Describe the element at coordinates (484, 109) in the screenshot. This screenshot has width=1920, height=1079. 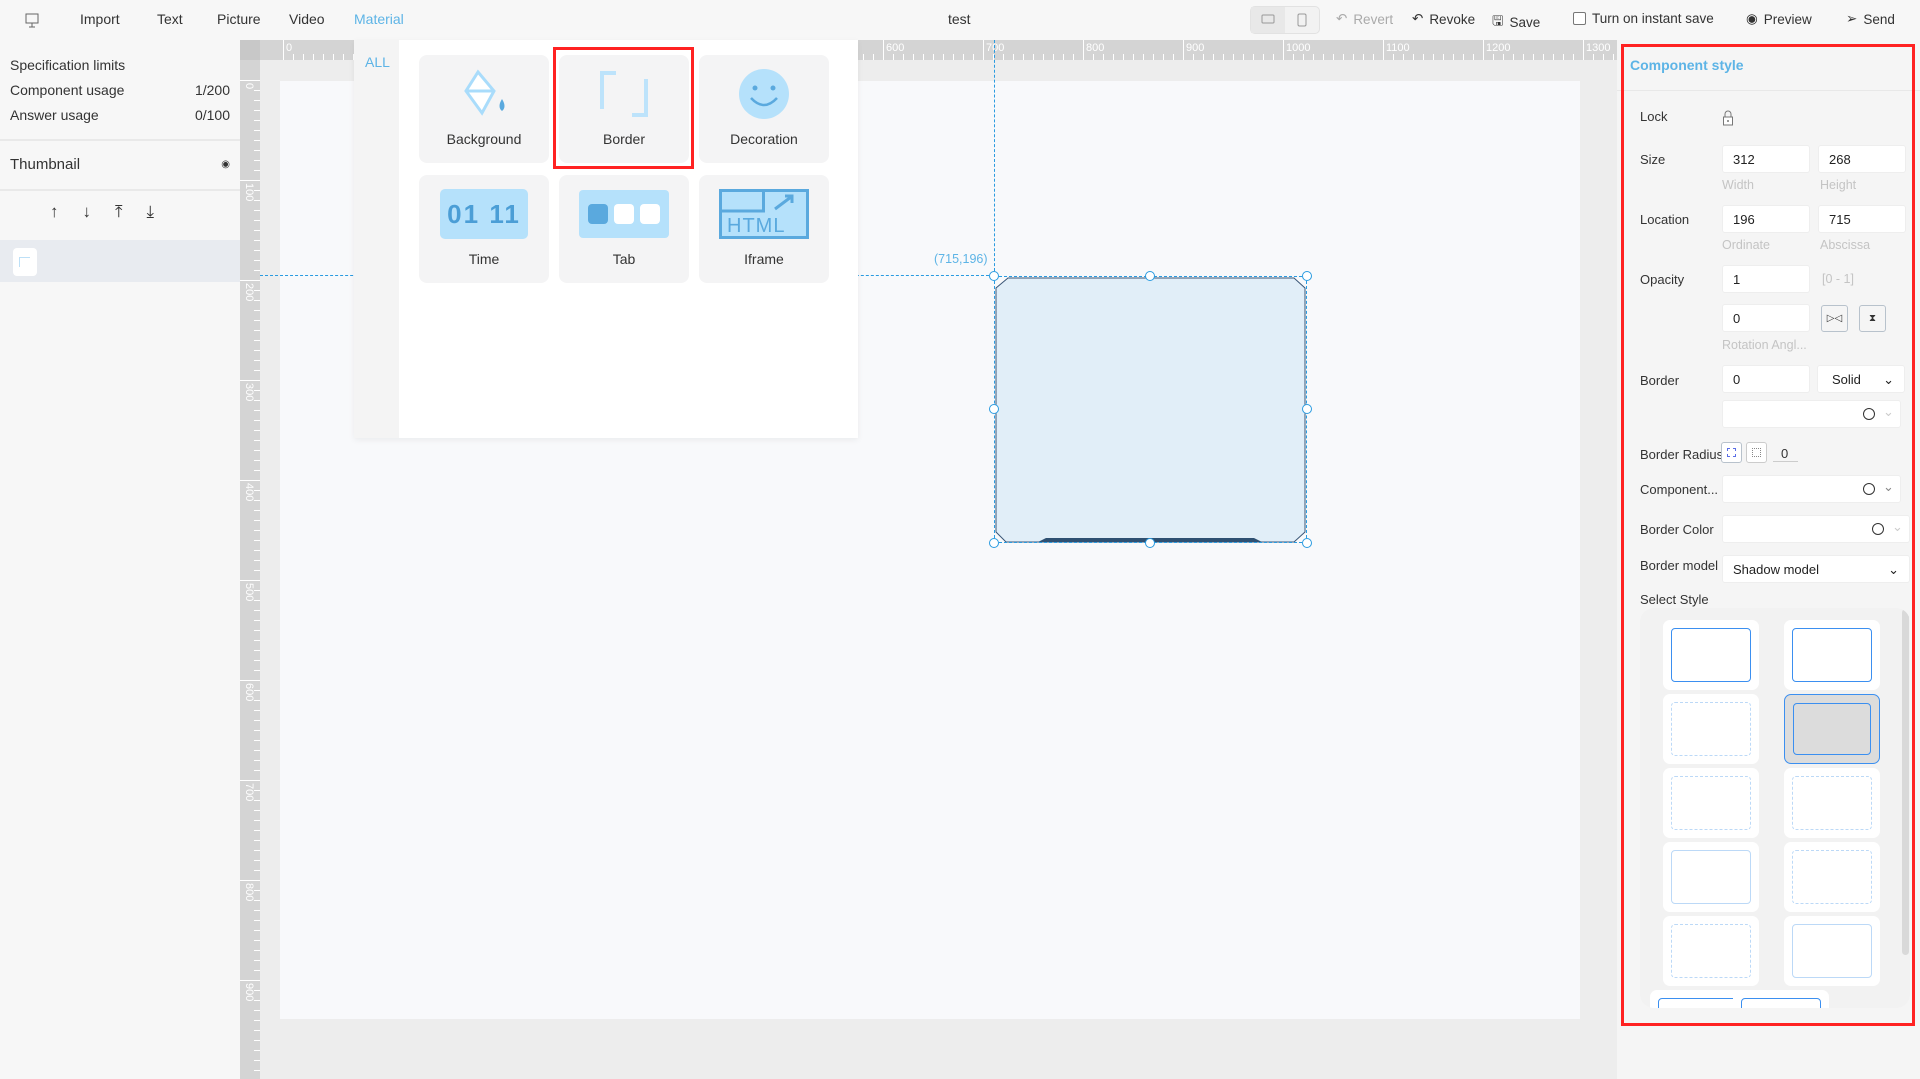
I see `material-background: Background` at that location.